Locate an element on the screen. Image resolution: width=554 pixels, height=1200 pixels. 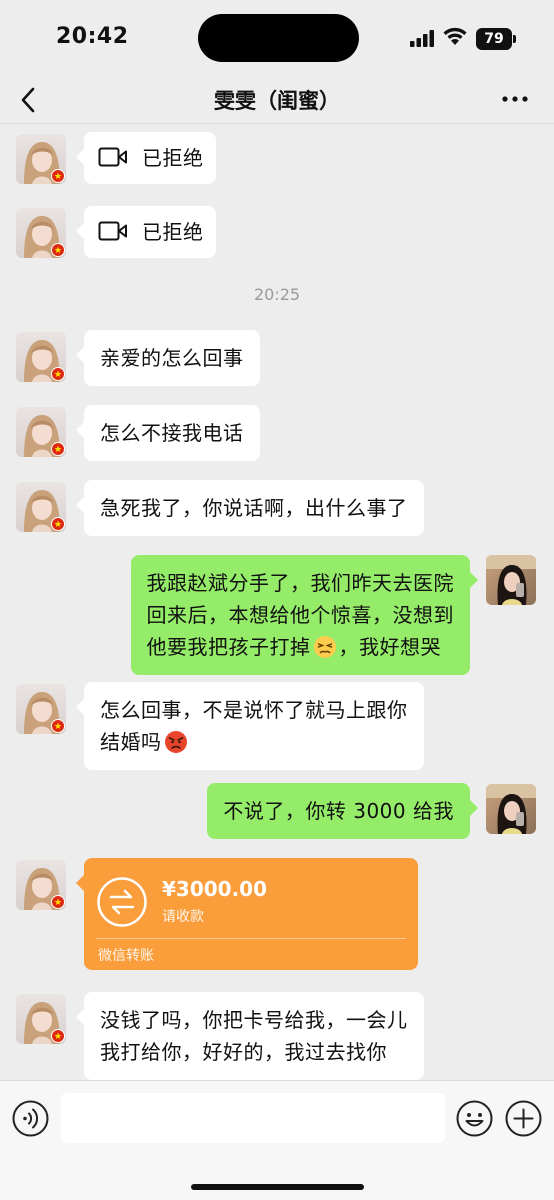
chat-title: 雯雯（闺蜜） is located at coordinates (277, 101).